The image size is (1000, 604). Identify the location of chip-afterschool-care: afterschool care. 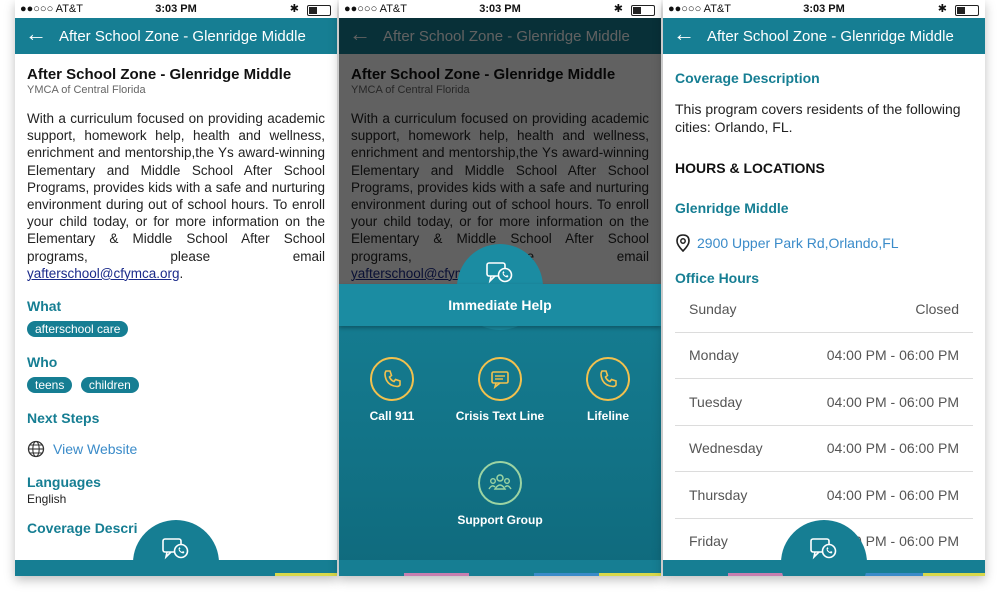
(78, 329).